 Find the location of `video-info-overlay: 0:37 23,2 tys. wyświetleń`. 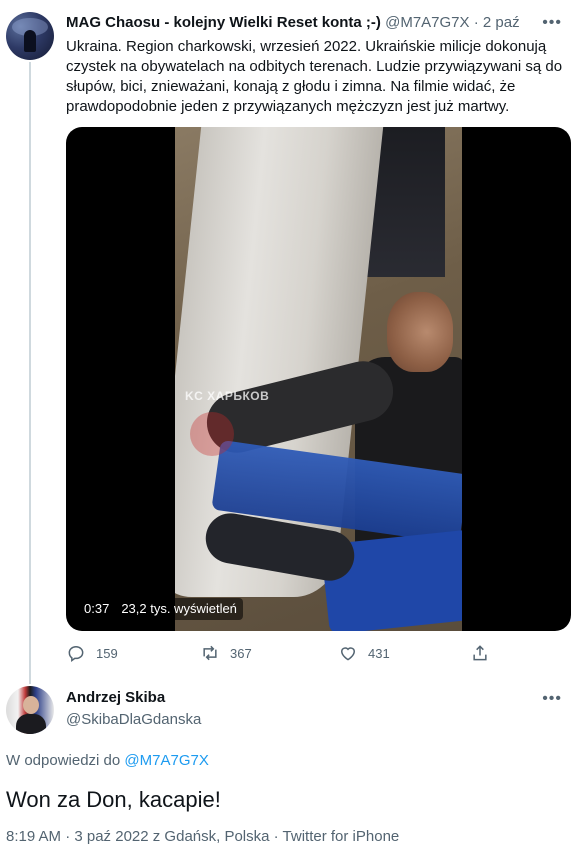

video-info-overlay: 0:37 23,2 tys. wyświetleń is located at coordinates (160, 609).